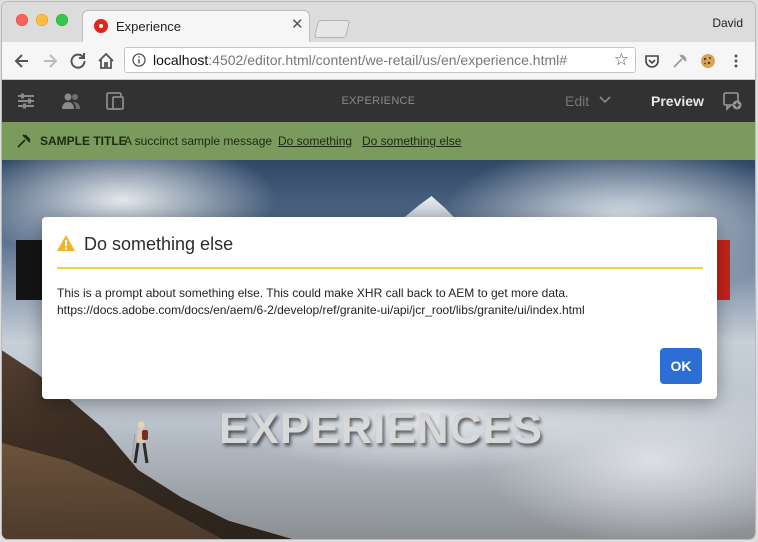  What do you see at coordinates (681, 366) in the screenshot?
I see `ok-button: OK` at bounding box center [681, 366].